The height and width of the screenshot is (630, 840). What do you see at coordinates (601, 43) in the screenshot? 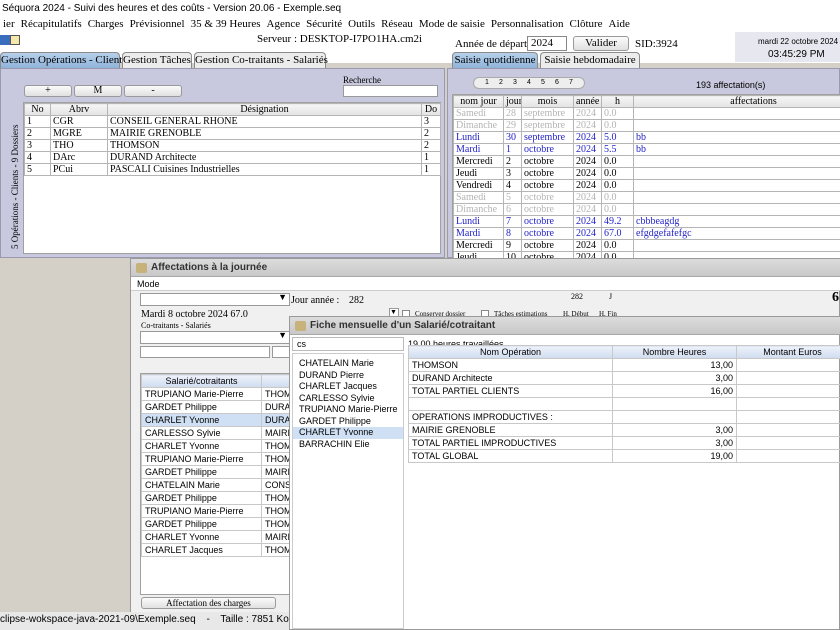
I see `validate-button: Valider` at bounding box center [601, 43].